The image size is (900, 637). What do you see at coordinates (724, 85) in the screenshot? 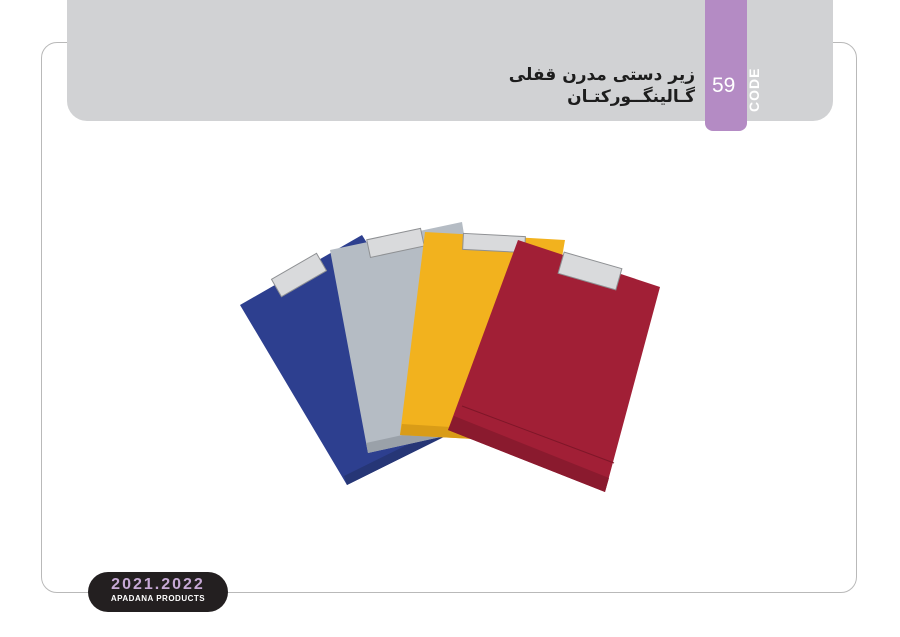
I see `code-number: 59` at bounding box center [724, 85].